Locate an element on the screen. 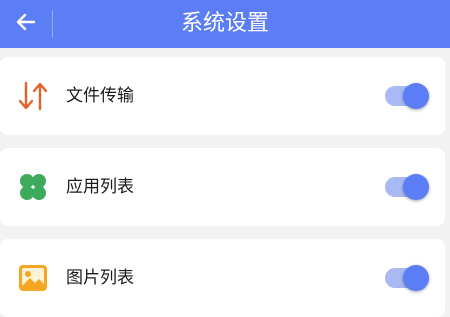 Image resolution: width=450 pixels, height=317 pixels. page-title: 系统设置 is located at coordinates (224, 23).